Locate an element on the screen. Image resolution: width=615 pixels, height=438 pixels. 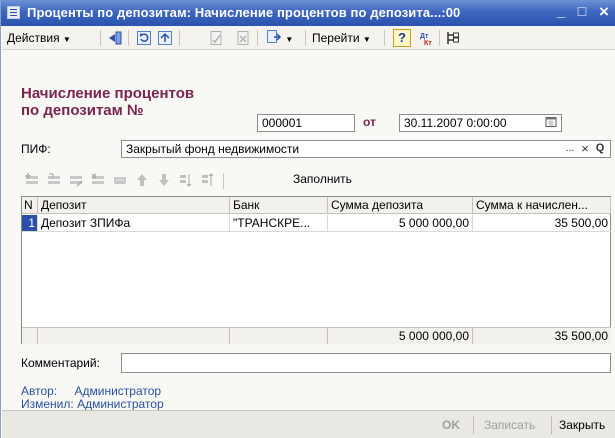
pif-field: Закрытый фонд недвижимости ... × Q is located at coordinates (366, 149).